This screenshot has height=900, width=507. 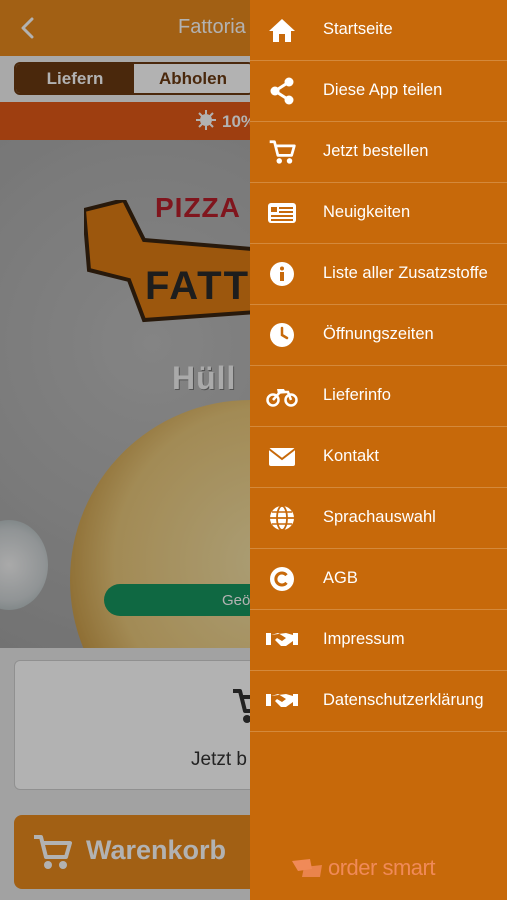 What do you see at coordinates (403, 700) in the screenshot?
I see `menu-label: Datenschutzerklärung` at bounding box center [403, 700].